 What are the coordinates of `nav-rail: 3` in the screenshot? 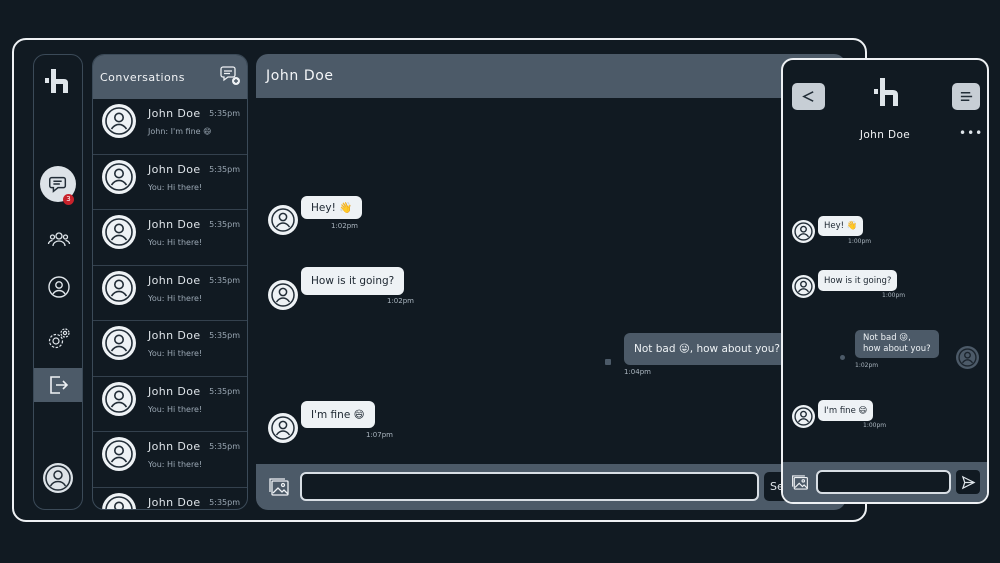 It's located at (58, 282).